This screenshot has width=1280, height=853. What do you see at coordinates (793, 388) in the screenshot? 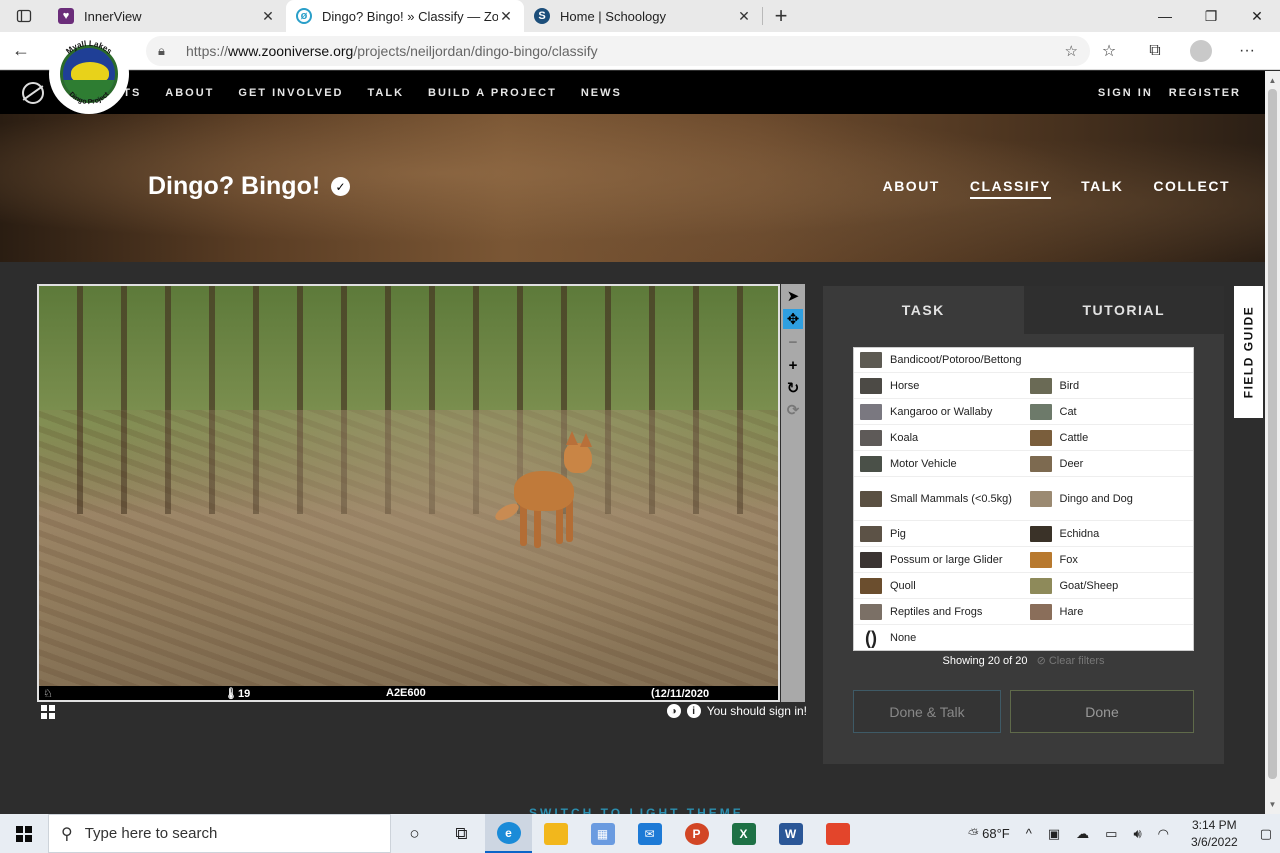
I see `rotate-icon: ↻` at bounding box center [793, 388].